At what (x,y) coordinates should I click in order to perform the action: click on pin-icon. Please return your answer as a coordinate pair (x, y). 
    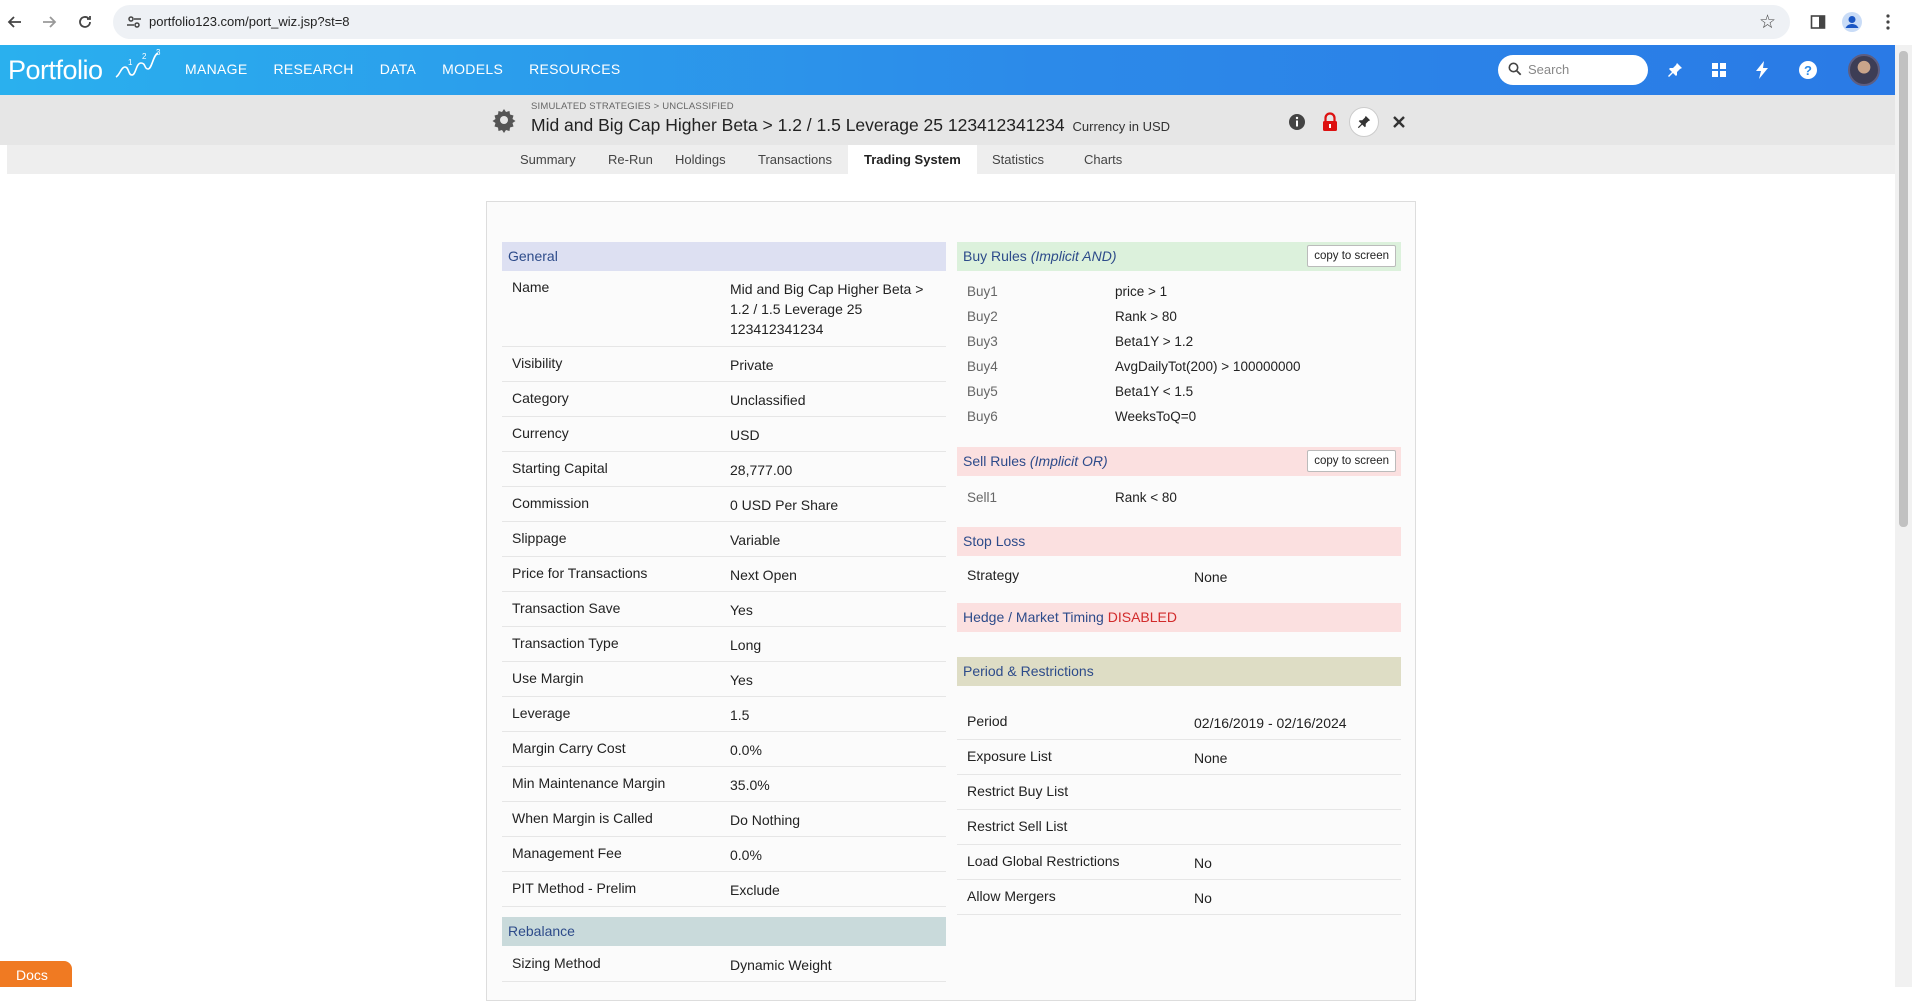
    Looking at the image, I should click on (1675, 70).